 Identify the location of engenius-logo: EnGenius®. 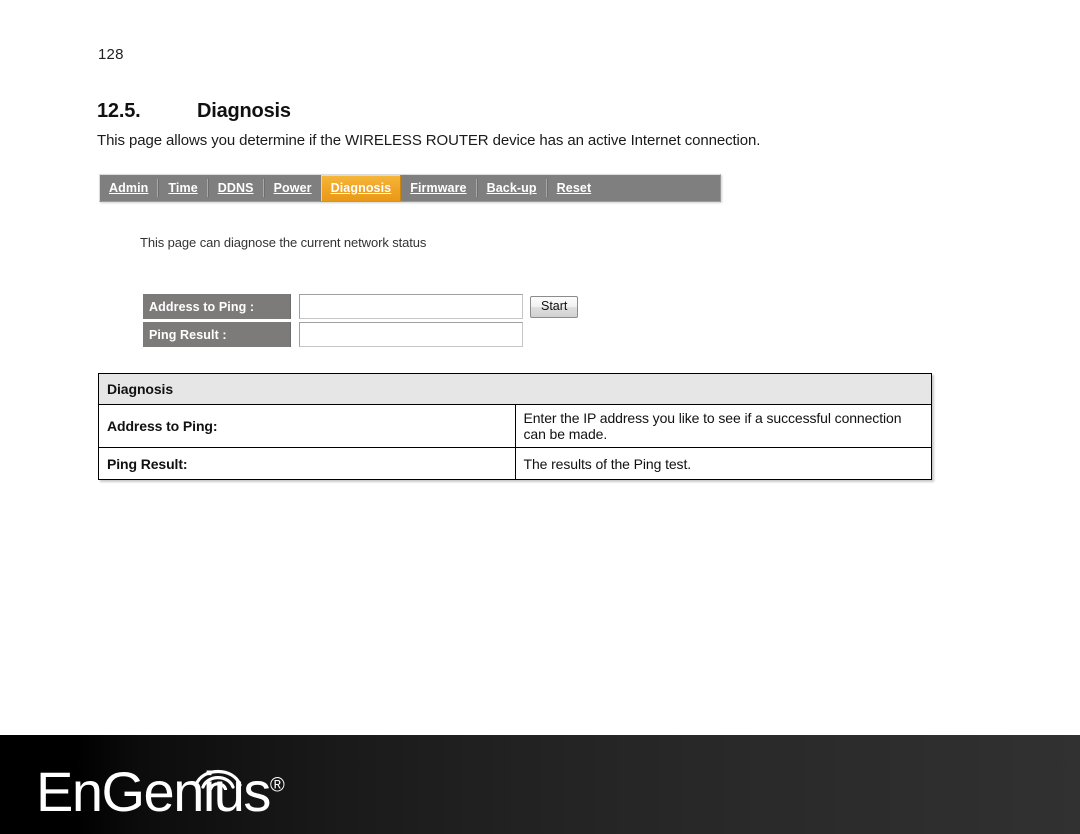
(160, 785).